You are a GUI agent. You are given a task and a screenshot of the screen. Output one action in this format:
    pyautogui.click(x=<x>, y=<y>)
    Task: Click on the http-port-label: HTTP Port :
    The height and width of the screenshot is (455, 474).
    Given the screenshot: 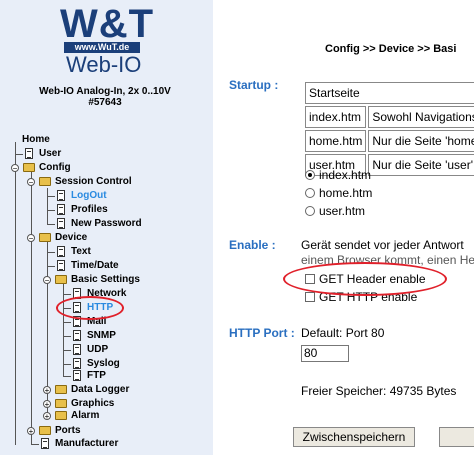 What is the action you would take?
    pyautogui.click(x=262, y=333)
    